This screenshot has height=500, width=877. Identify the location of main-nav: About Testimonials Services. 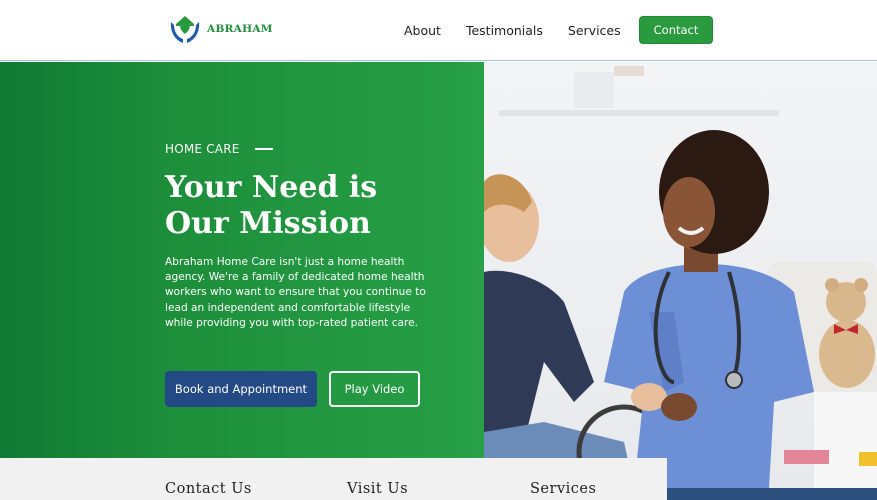
(525, 30).